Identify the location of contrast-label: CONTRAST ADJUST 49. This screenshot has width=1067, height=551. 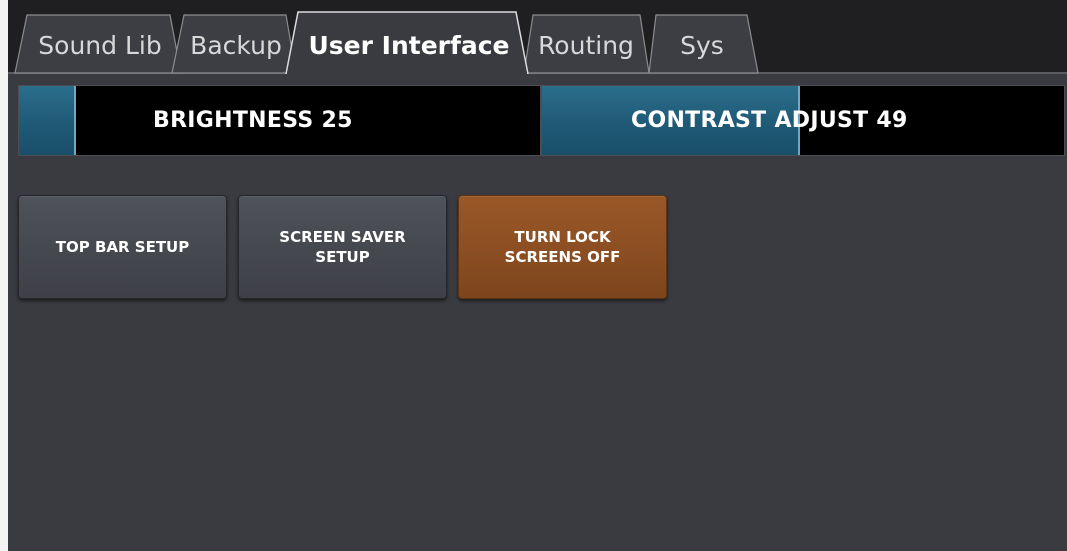
(769, 120).